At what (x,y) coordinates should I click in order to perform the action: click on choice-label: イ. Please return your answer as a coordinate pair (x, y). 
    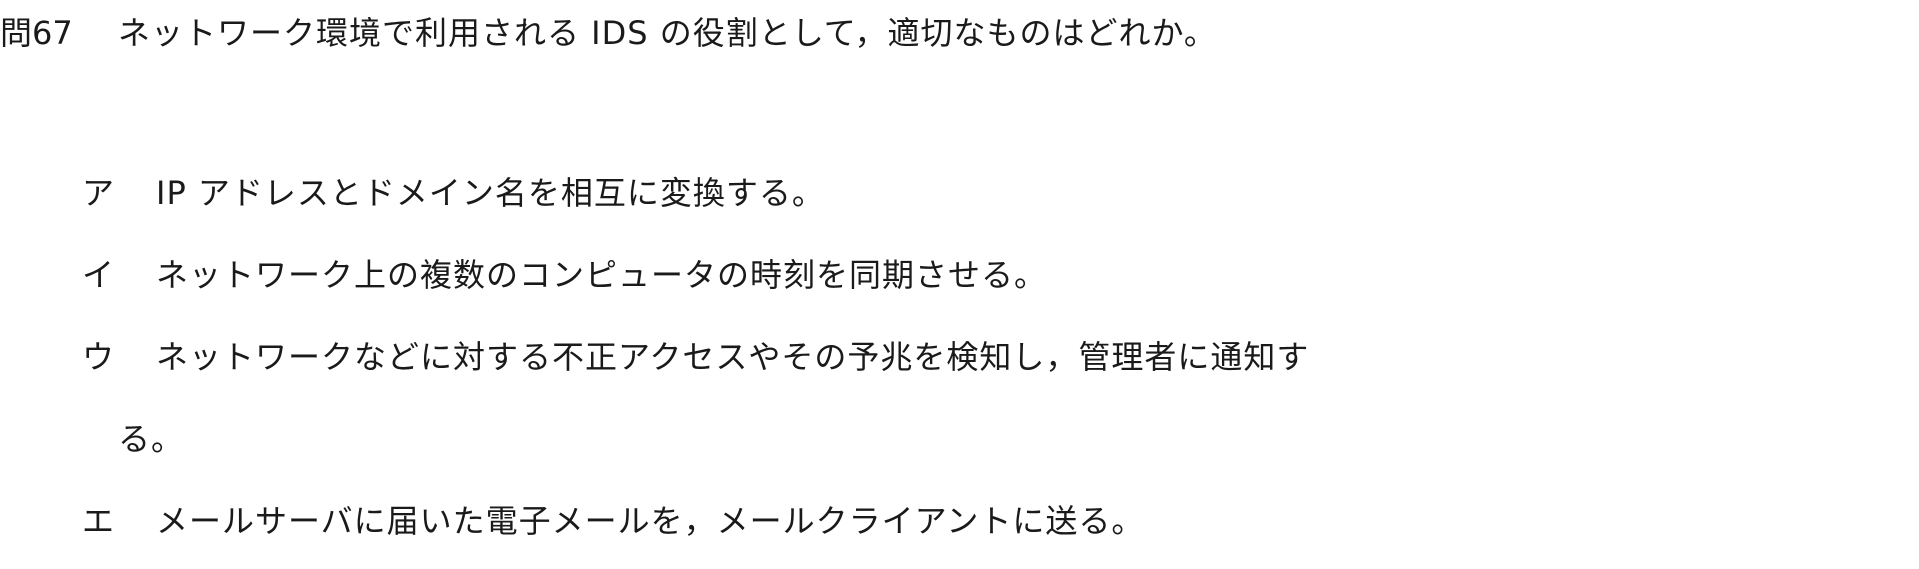
    Looking at the image, I should click on (99, 275).